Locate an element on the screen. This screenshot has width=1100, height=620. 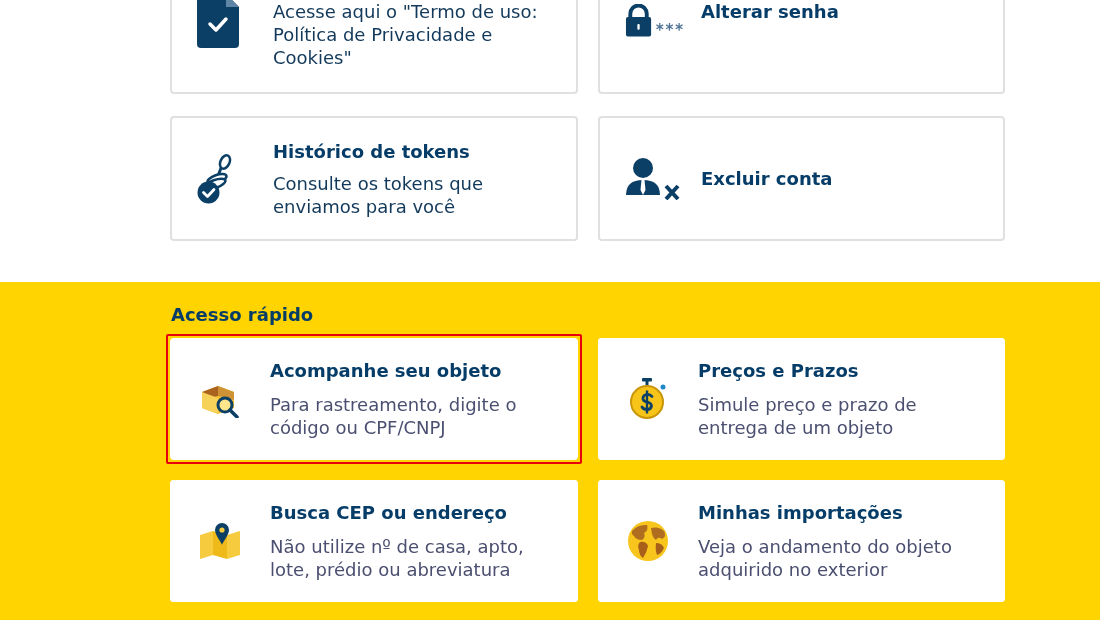
card-title: Acompanhe seu objeto is located at coordinates (386, 371).